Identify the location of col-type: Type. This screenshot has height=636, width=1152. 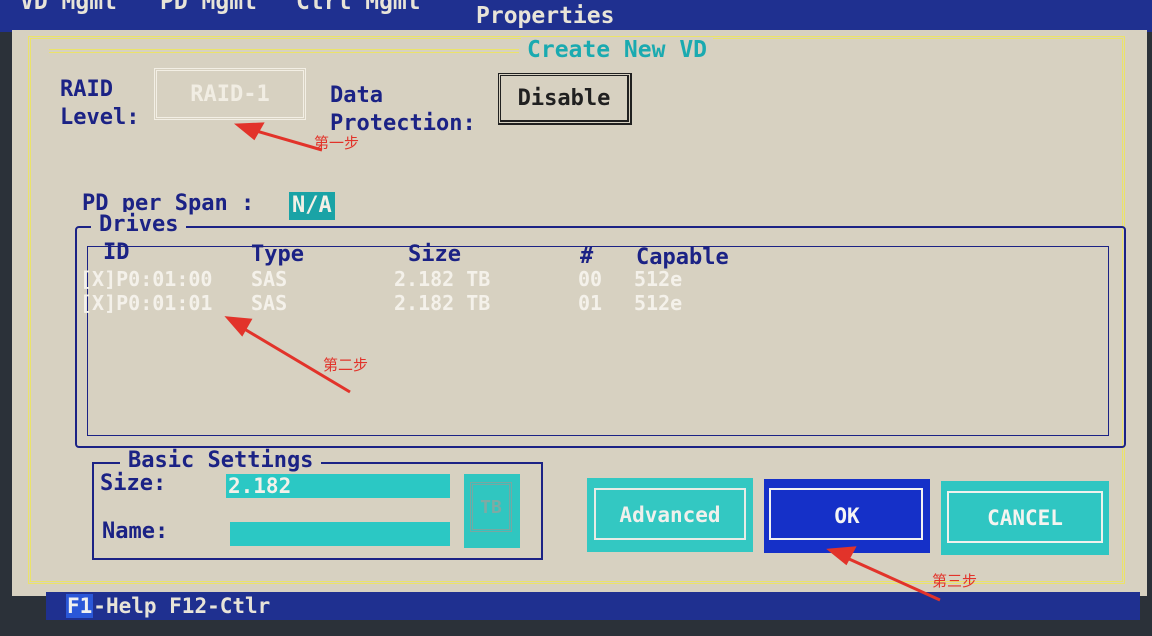
(277, 254).